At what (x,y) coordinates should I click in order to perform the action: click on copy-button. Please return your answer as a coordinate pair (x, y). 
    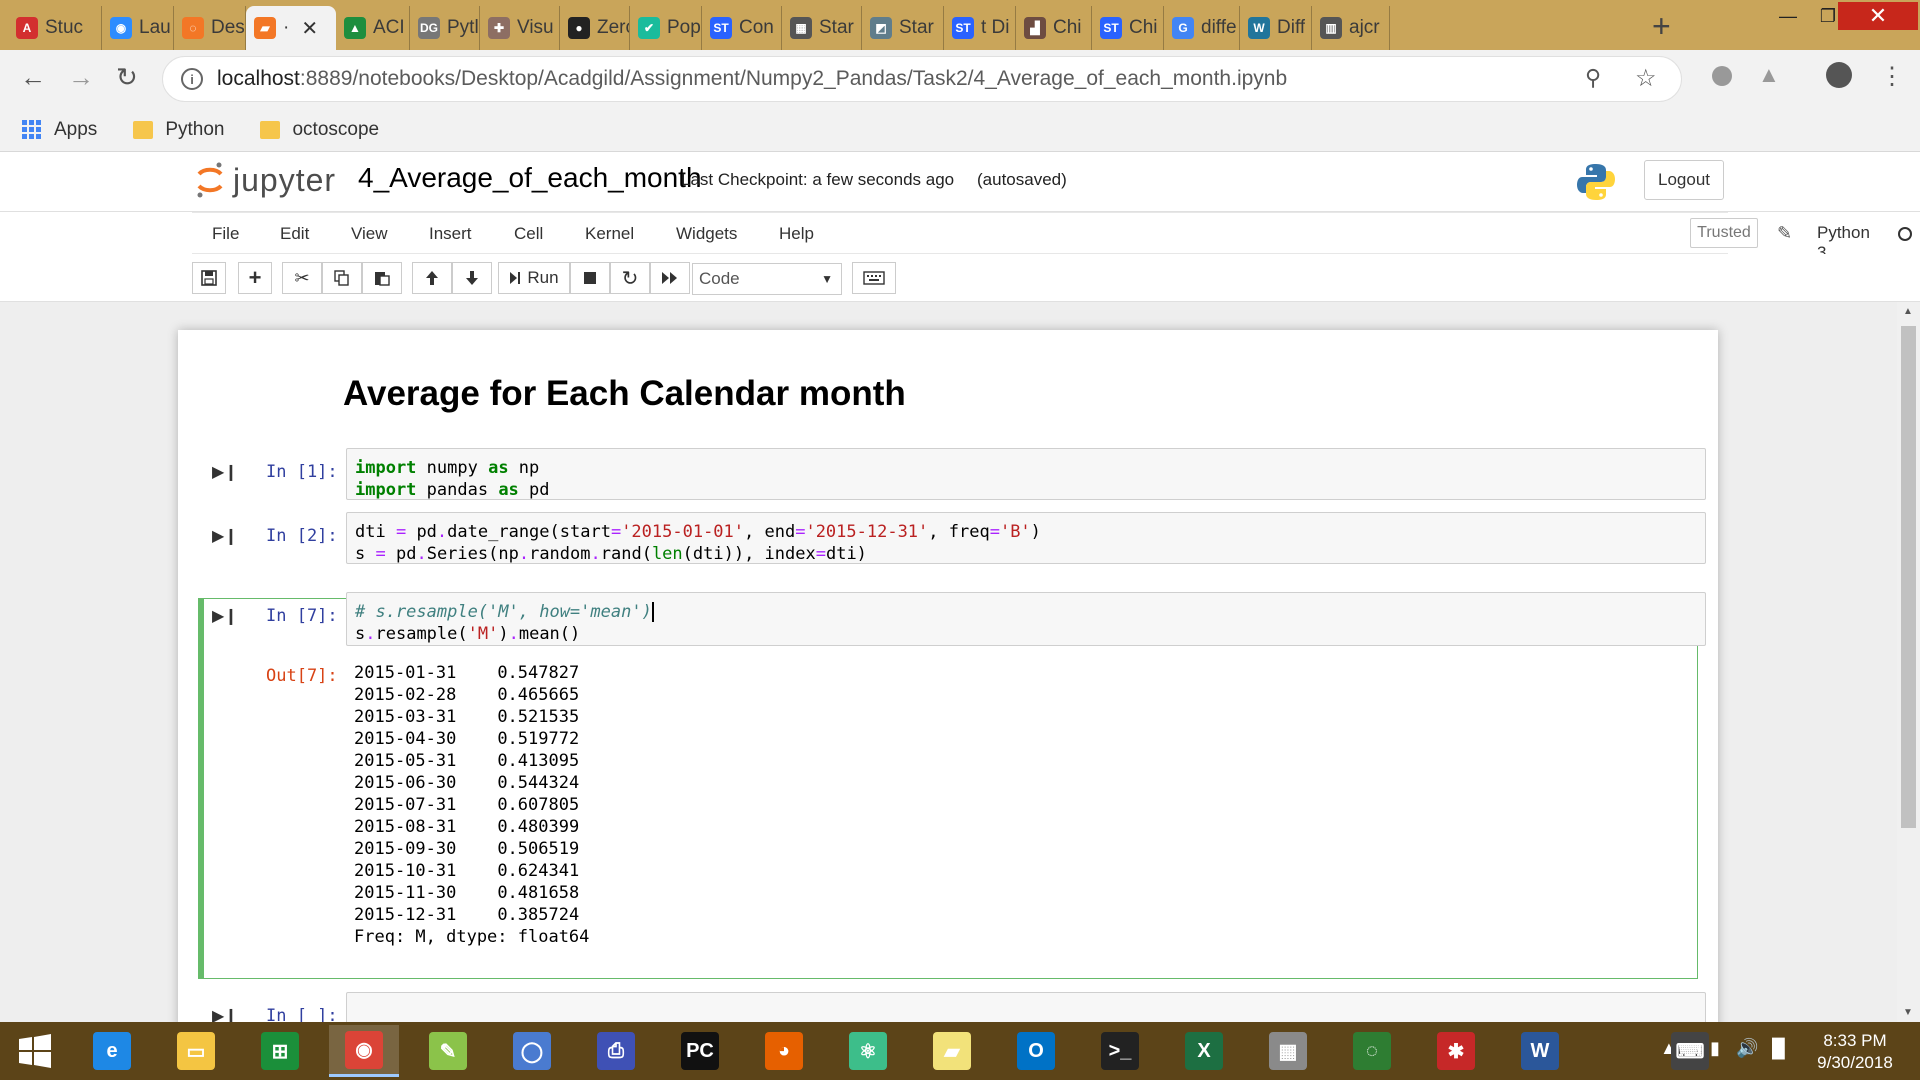
    Looking at the image, I should click on (342, 278).